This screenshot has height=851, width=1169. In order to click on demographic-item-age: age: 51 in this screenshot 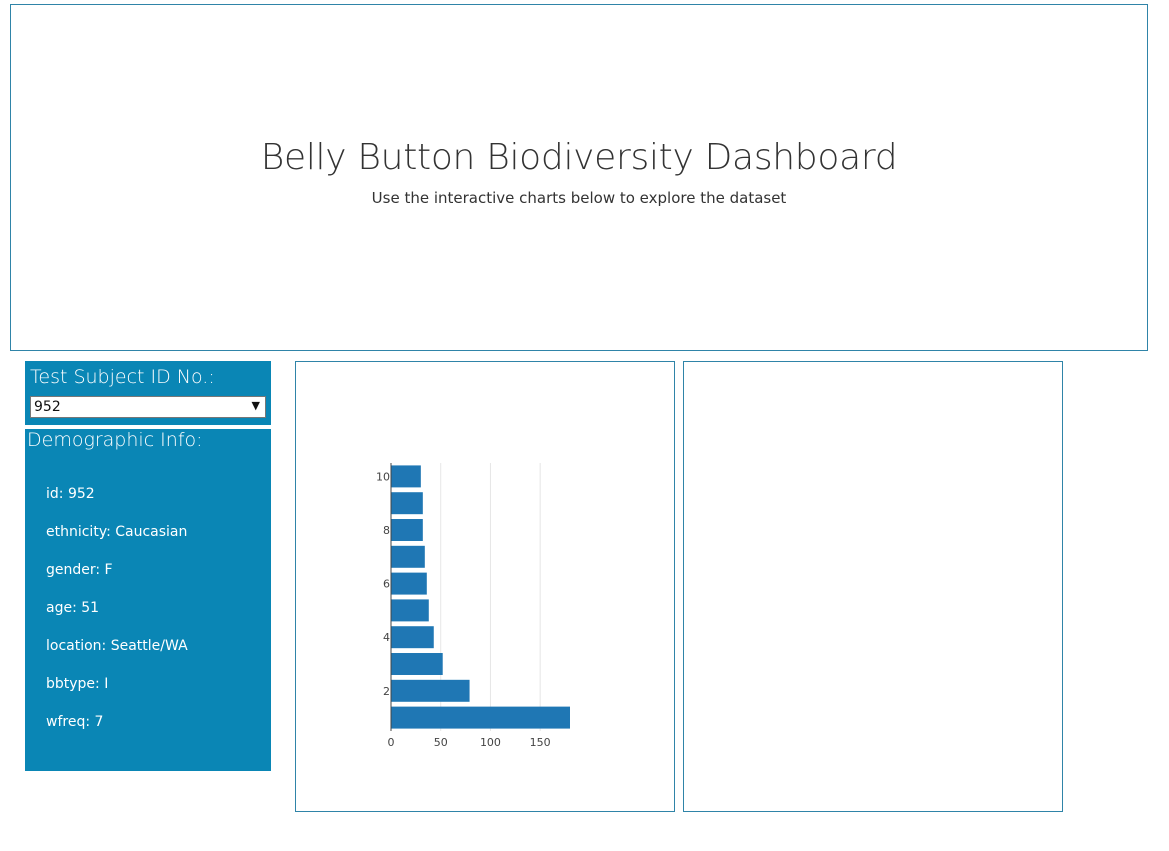, I will do `click(73, 608)`.